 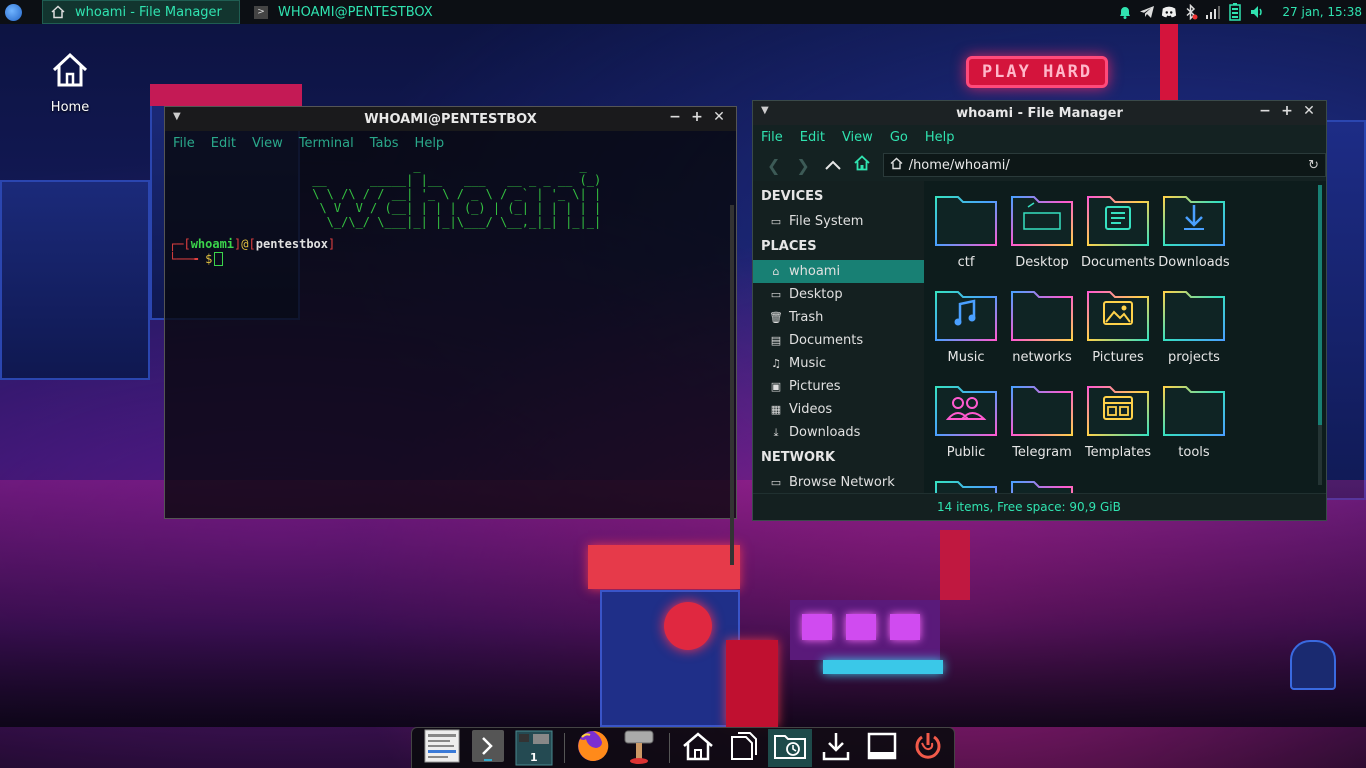 I want to click on power-launcher, so click(x=928, y=748).